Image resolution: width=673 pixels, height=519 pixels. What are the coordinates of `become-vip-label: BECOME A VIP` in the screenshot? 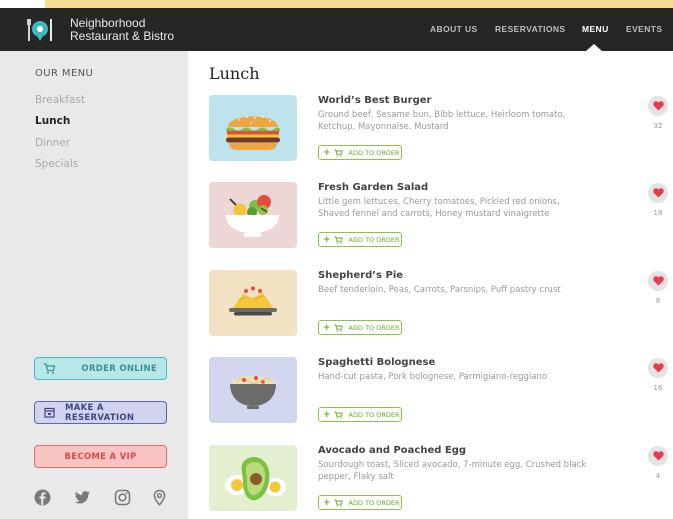 It's located at (100, 456).